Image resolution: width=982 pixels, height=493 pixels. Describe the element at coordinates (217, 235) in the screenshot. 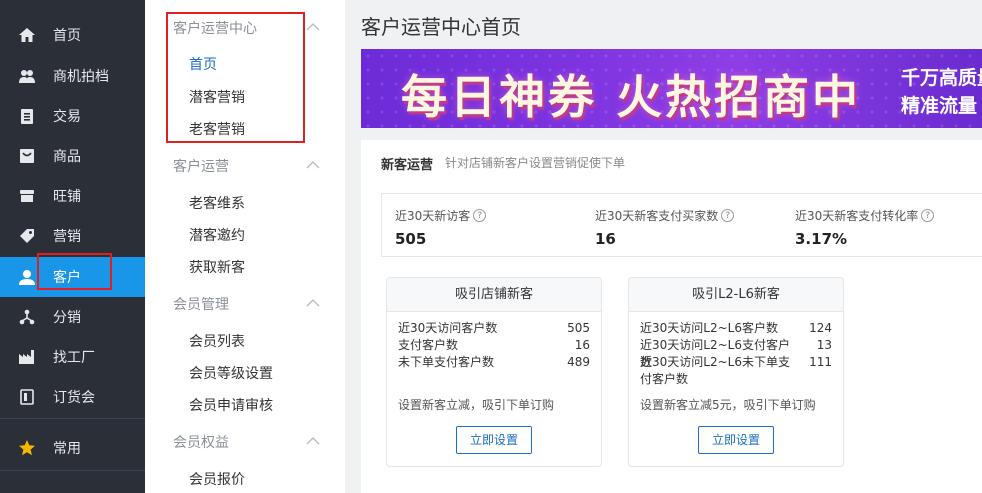

I see `menu-item-invite: 潜客邀约` at that location.